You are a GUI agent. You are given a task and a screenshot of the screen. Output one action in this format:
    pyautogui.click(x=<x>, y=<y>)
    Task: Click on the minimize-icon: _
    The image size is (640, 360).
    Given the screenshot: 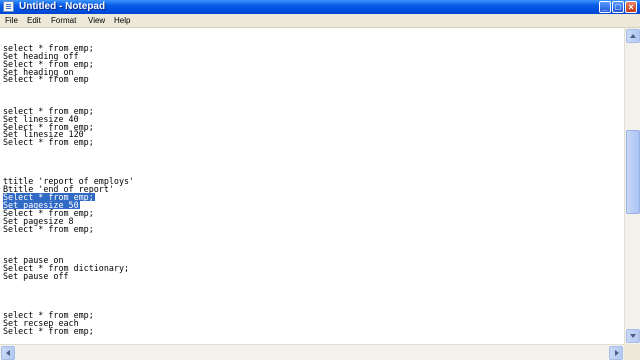 What is the action you would take?
    pyautogui.click(x=605, y=7)
    